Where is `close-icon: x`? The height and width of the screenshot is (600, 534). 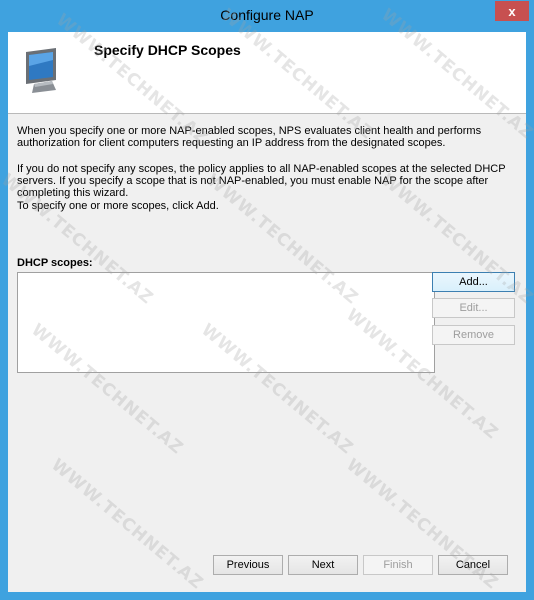 close-icon: x is located at coordinates (512, 11).